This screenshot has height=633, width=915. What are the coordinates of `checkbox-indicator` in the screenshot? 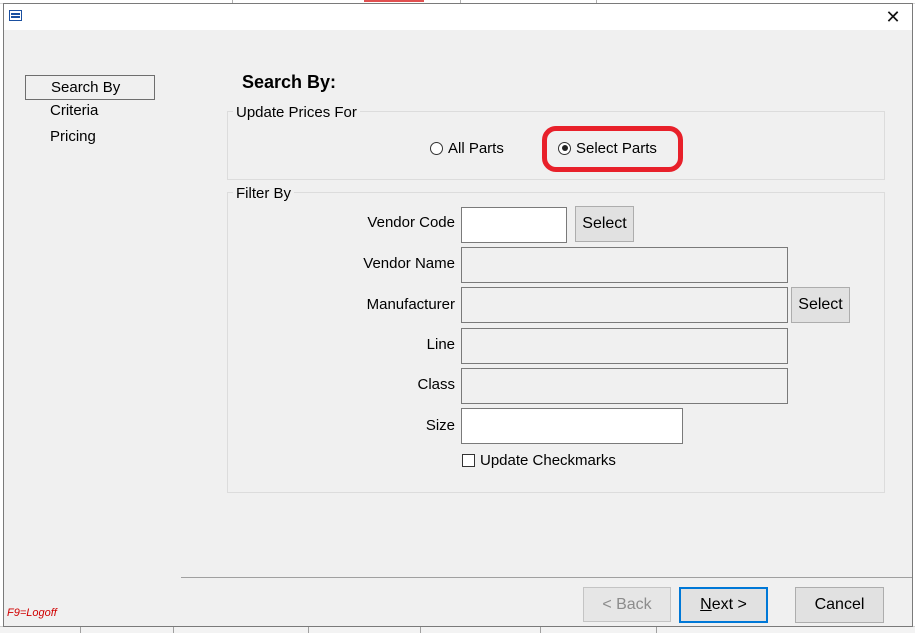 It's located at (468, 460).